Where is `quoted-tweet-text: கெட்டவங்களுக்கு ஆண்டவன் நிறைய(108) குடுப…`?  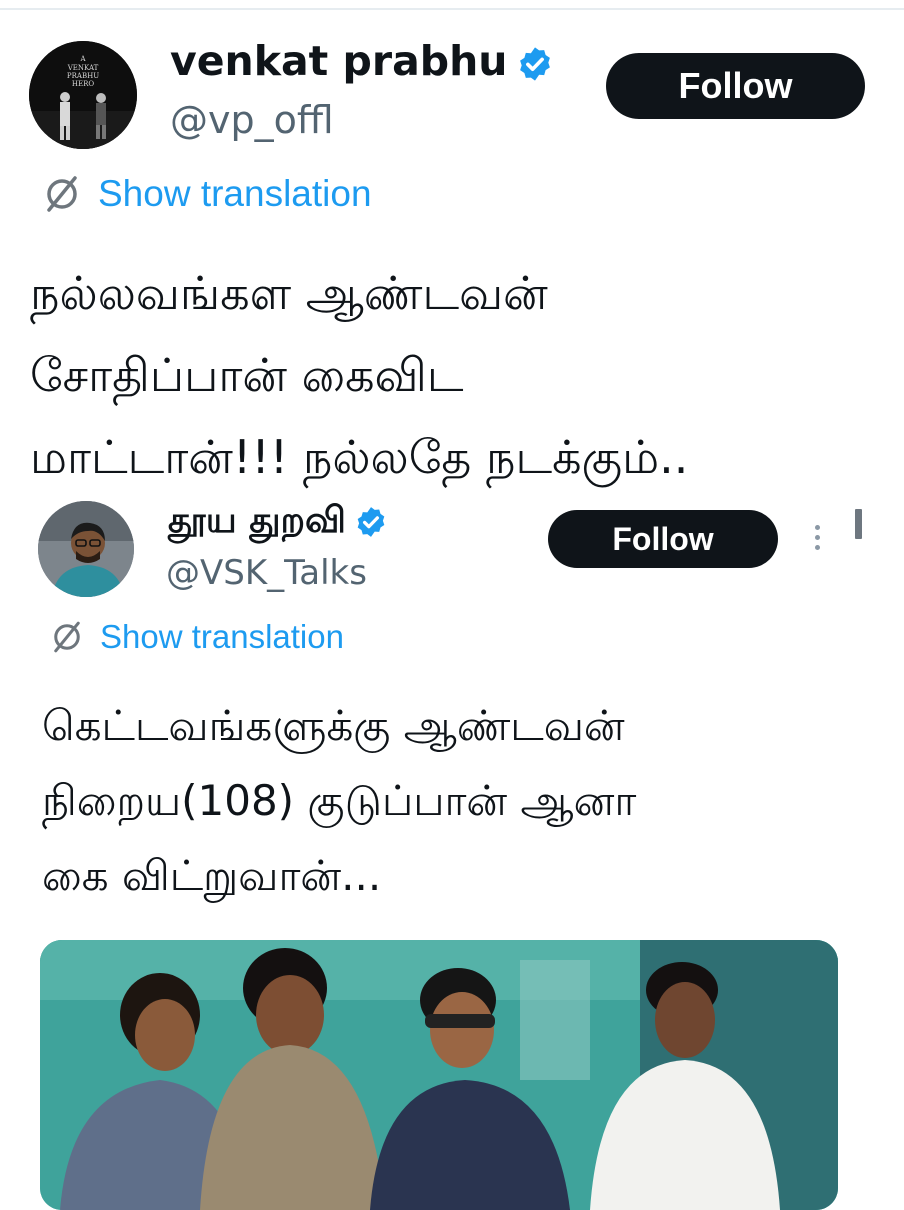
quoted-tweet-text: கெட்டவங்களுக்கு ஆண்டவன் நிறைய(108) குடுப… is located at coordinates (339, 800).